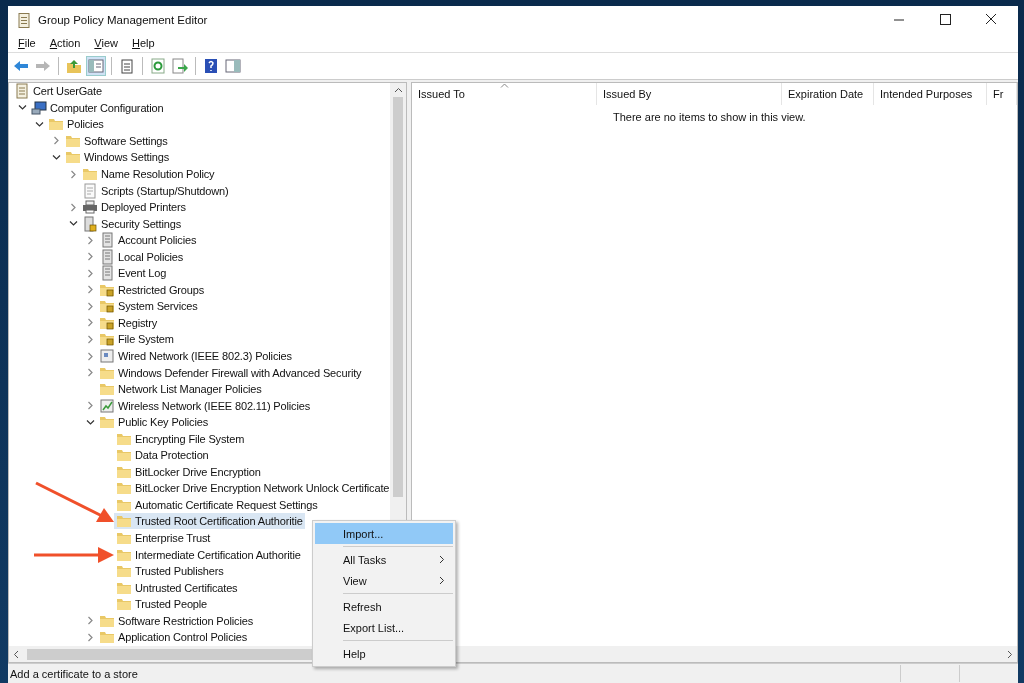 The image size is (1024, 683). I want to click on export-button, so click(180, 66).